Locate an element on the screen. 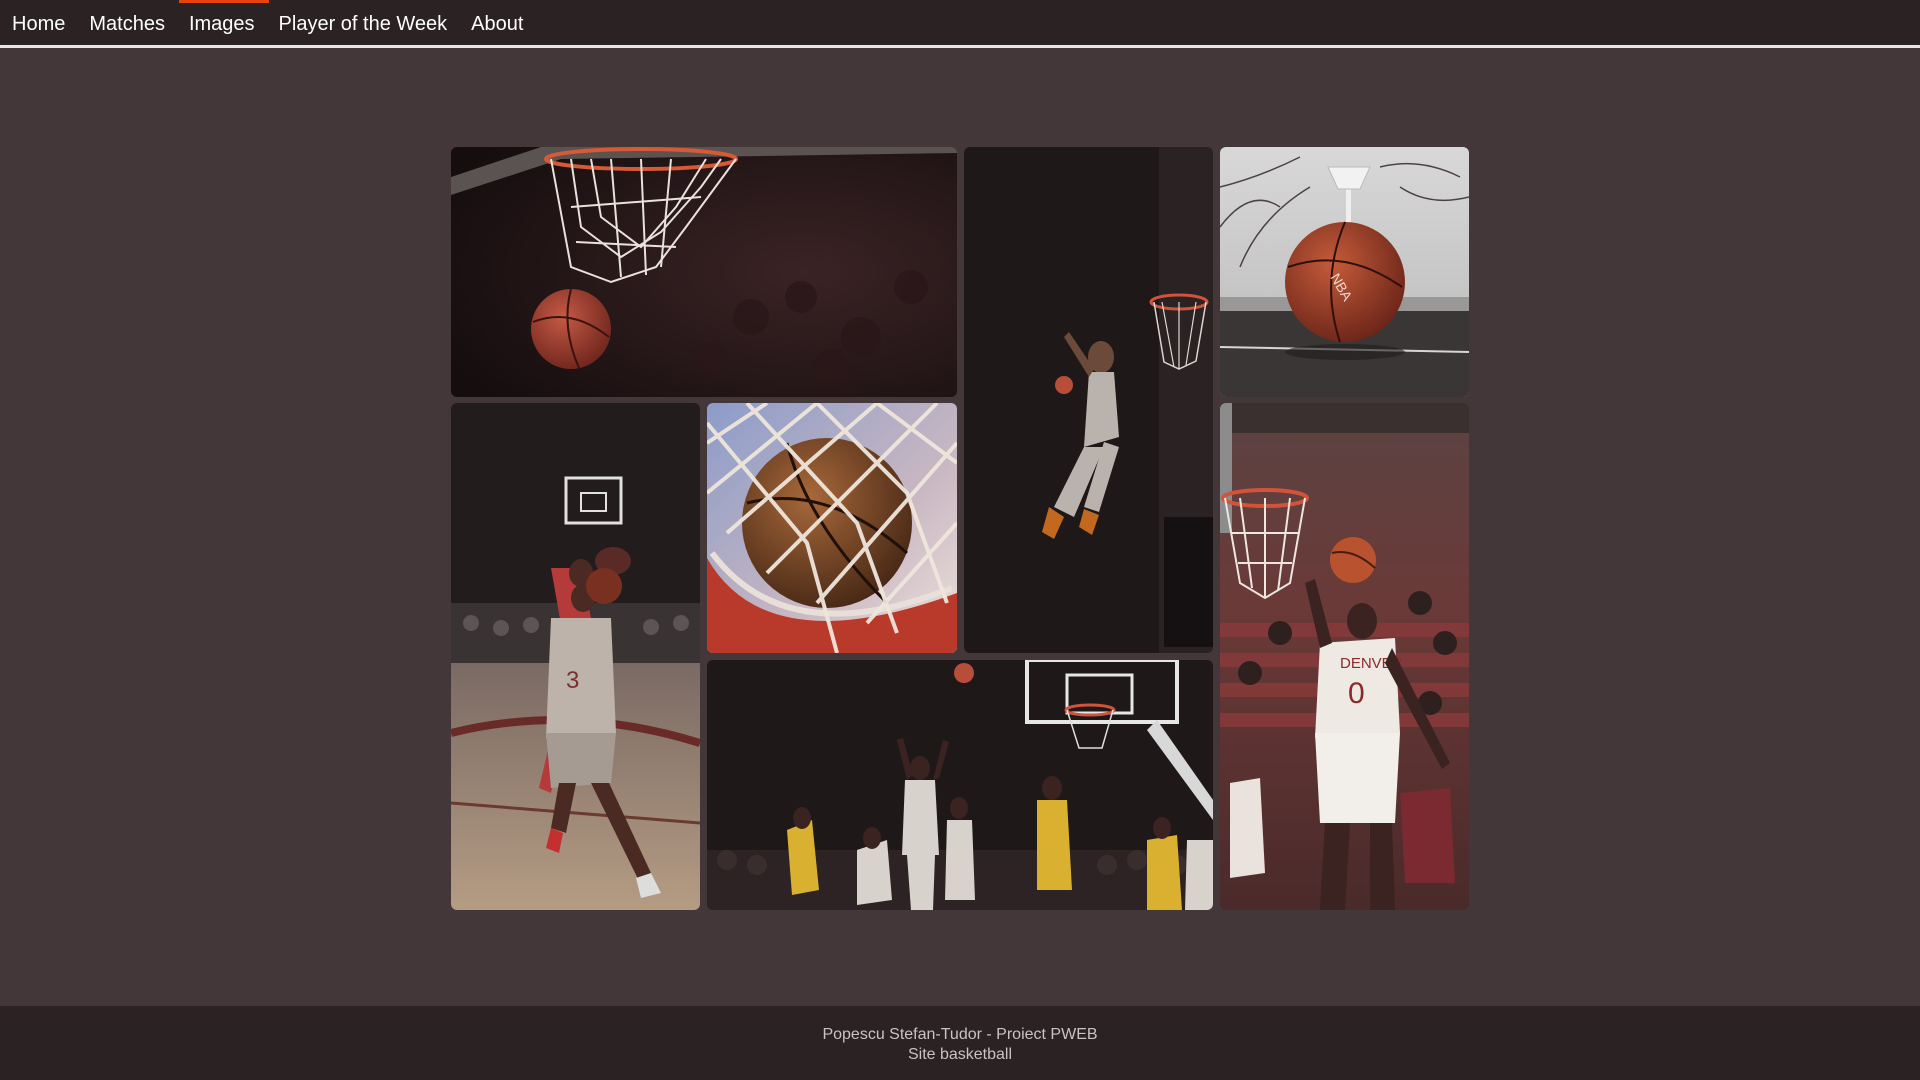  gallery-image-denver-dunk: DENVER 0 is located at coordinates (1344, 656).